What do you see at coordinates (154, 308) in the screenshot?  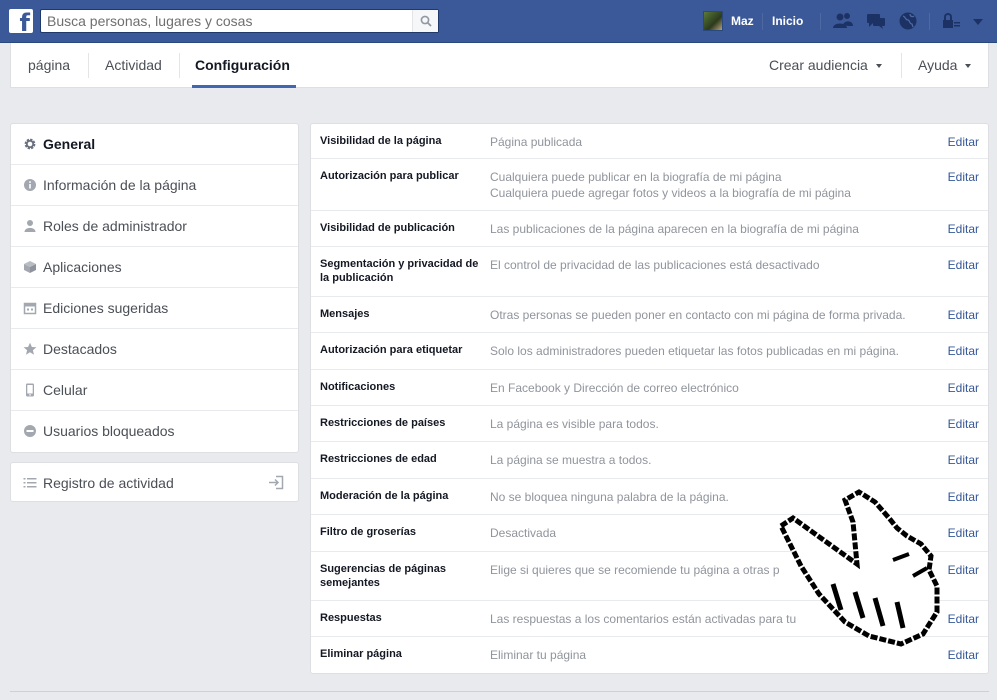 I see `sidebar-item-suggested-edits: Ediciones sugeridas` at bounding box center [154, 308].